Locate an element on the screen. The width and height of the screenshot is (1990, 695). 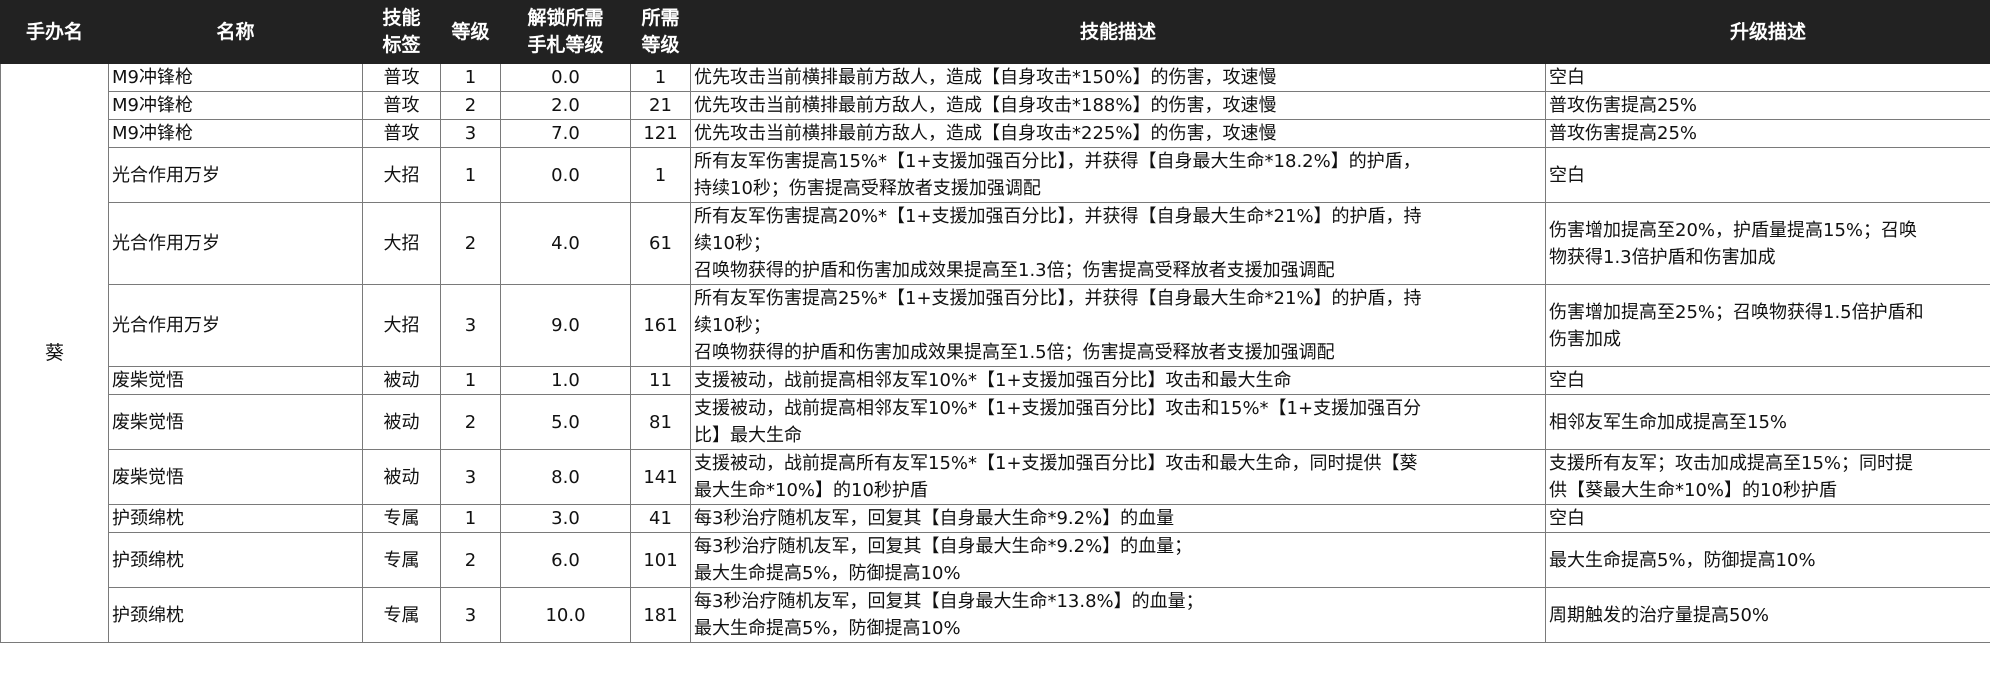
header-level: 等级 is located at coordinates (470, 32).